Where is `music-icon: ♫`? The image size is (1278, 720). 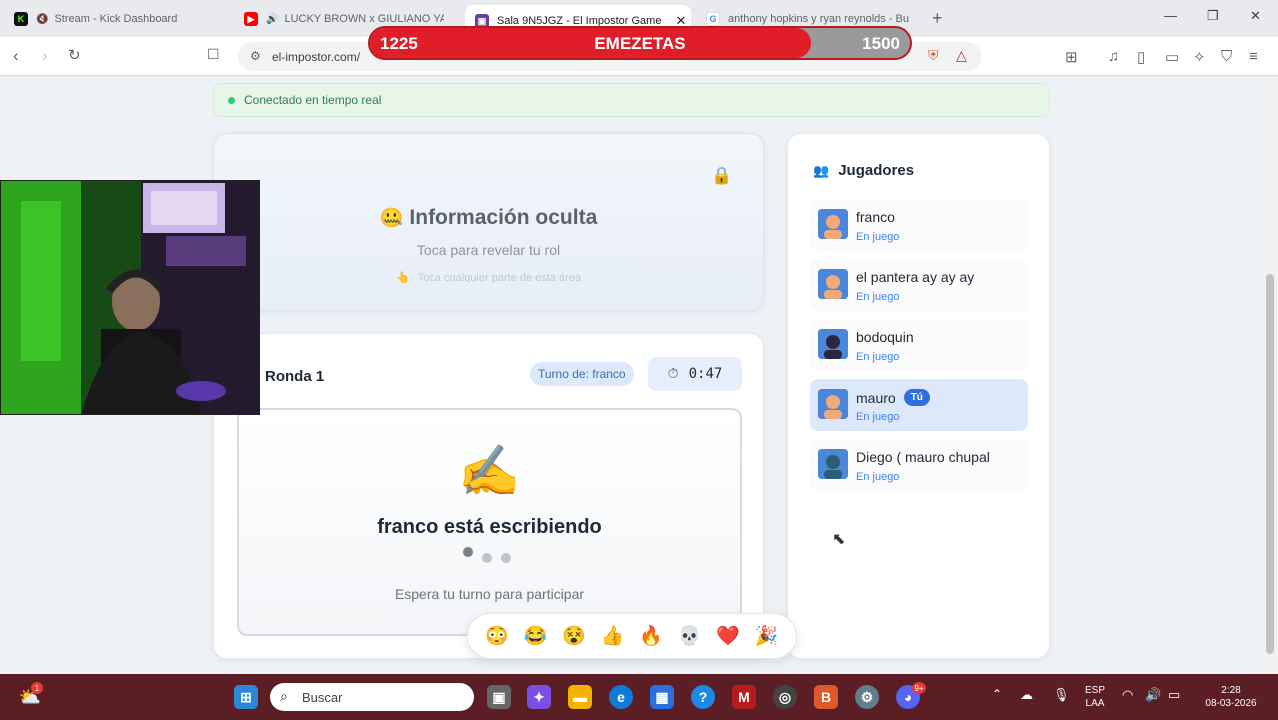 music-icon: ♫ is located at coordinates (1113, 56).